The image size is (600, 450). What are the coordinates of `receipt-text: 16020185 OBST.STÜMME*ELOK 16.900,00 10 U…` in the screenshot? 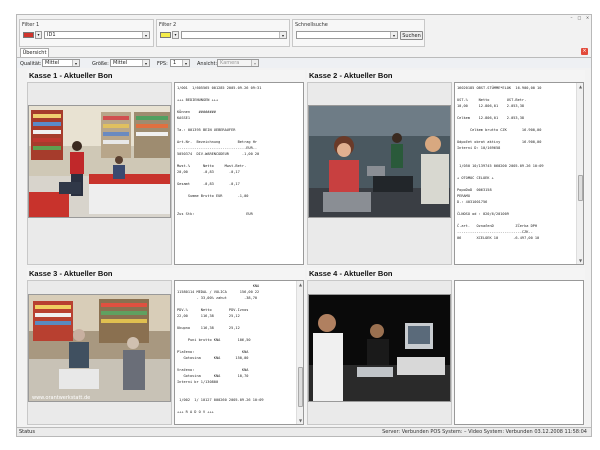 It's located at (500, 163).